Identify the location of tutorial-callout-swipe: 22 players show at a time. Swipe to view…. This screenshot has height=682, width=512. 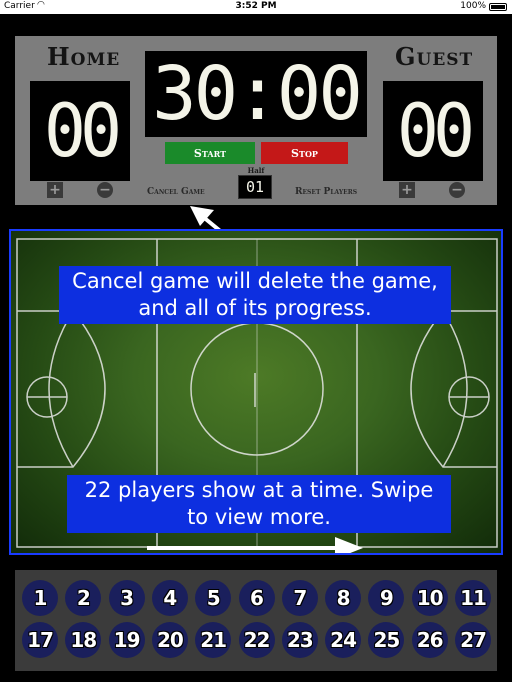
(259, 504).